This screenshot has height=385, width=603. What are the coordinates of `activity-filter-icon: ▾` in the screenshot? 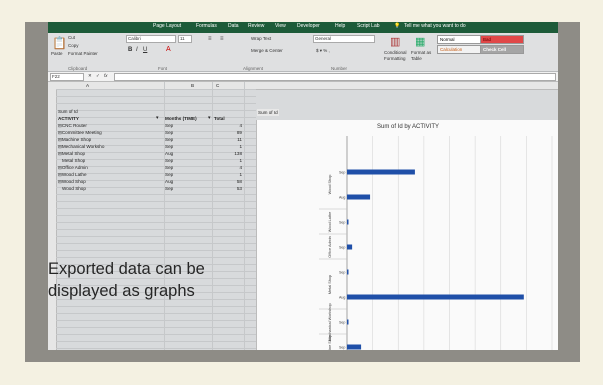 It's located at (157, 118).